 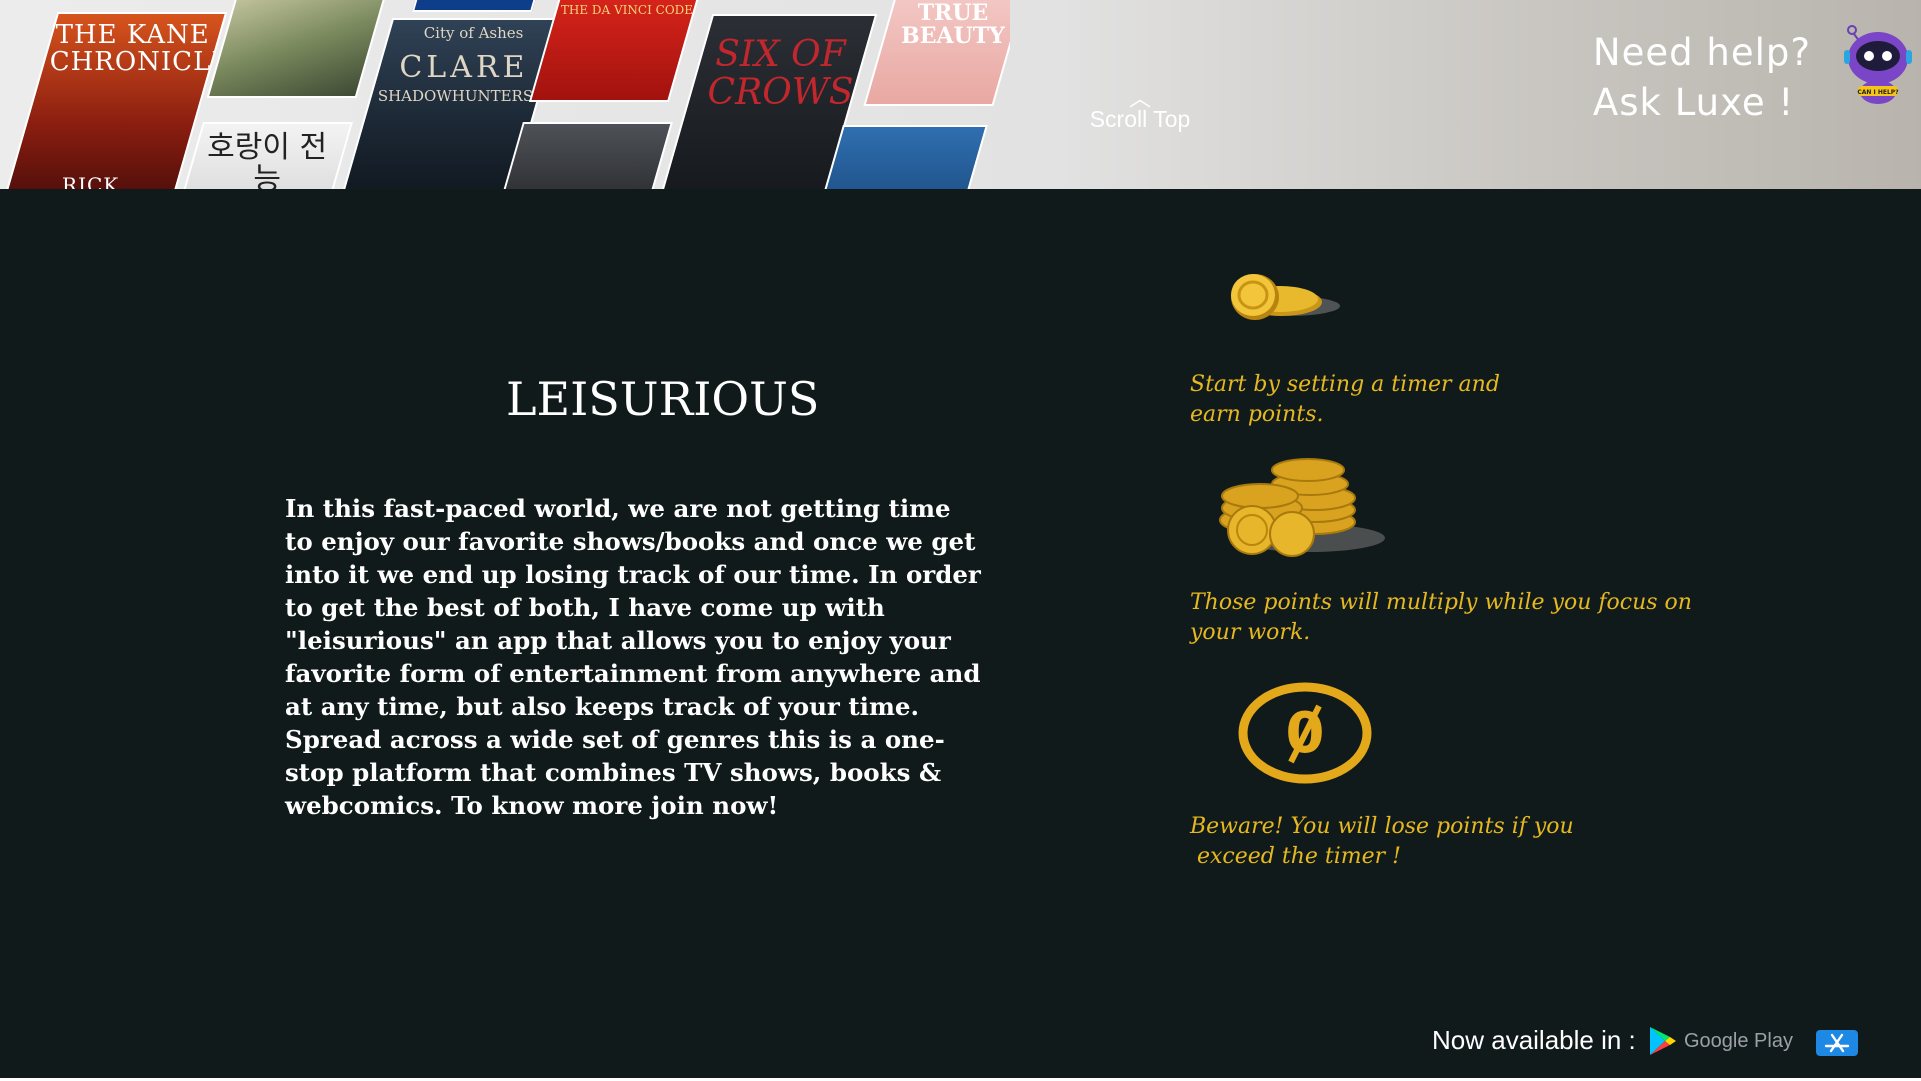 What do you see at coordinates (1140, 119) in the screenshot?
I see `scroll-top-label: Scroll Top` at bounding box center [1140, 119].